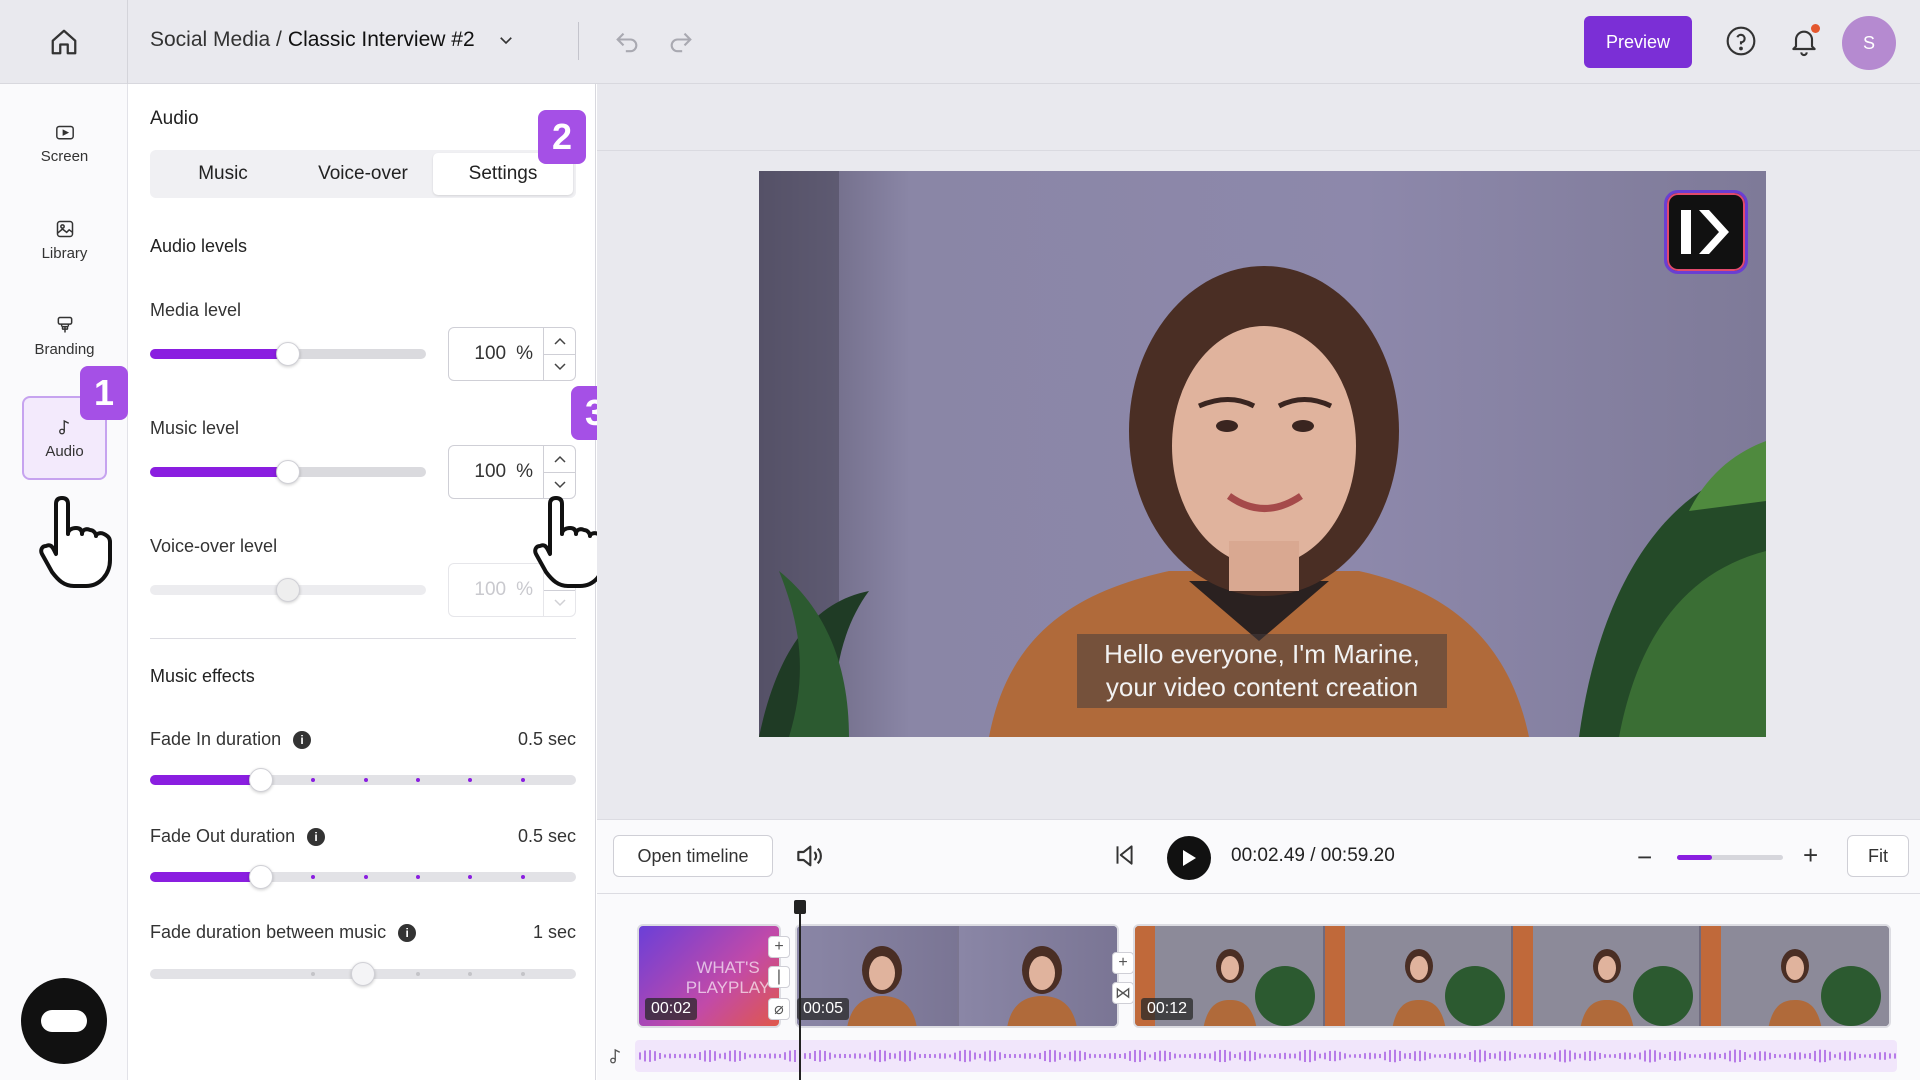  I want to click on fade-out-value: 0.5 sec, so click(546, 836).